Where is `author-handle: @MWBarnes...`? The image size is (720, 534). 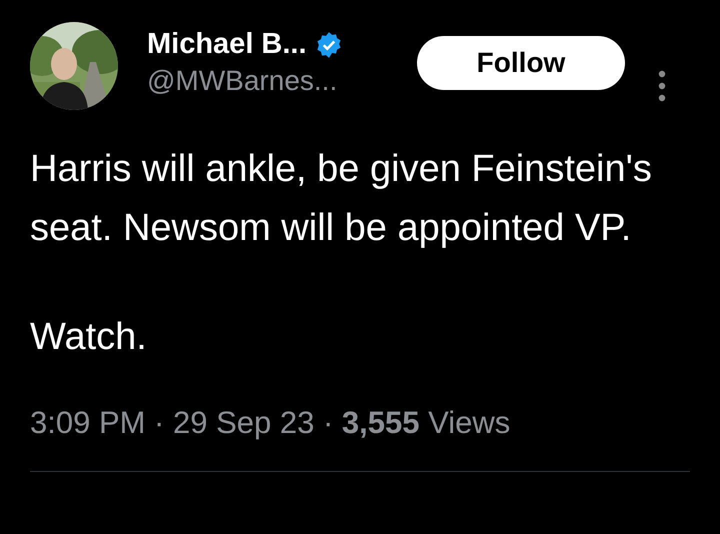 author-handle: @MWBarnes... is located at coordinates (242, 81).